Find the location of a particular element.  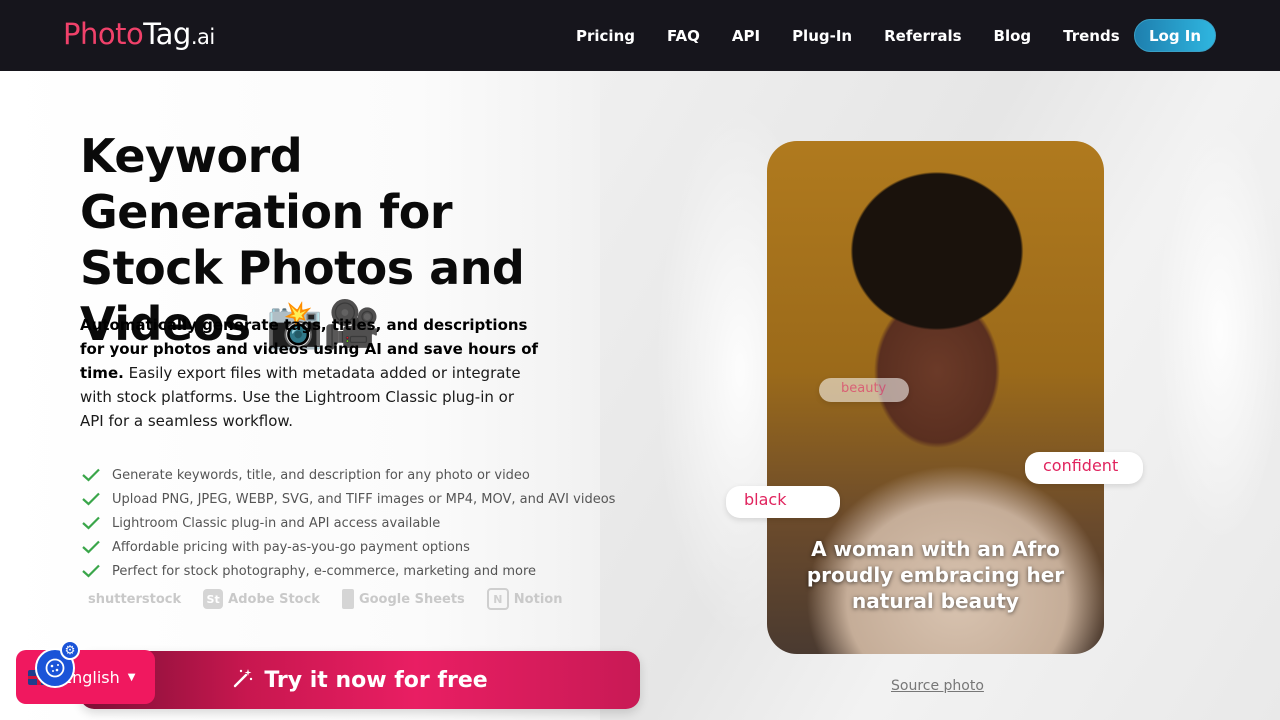

try-free-button: Try it now for free is located at coordinates (360, 680).